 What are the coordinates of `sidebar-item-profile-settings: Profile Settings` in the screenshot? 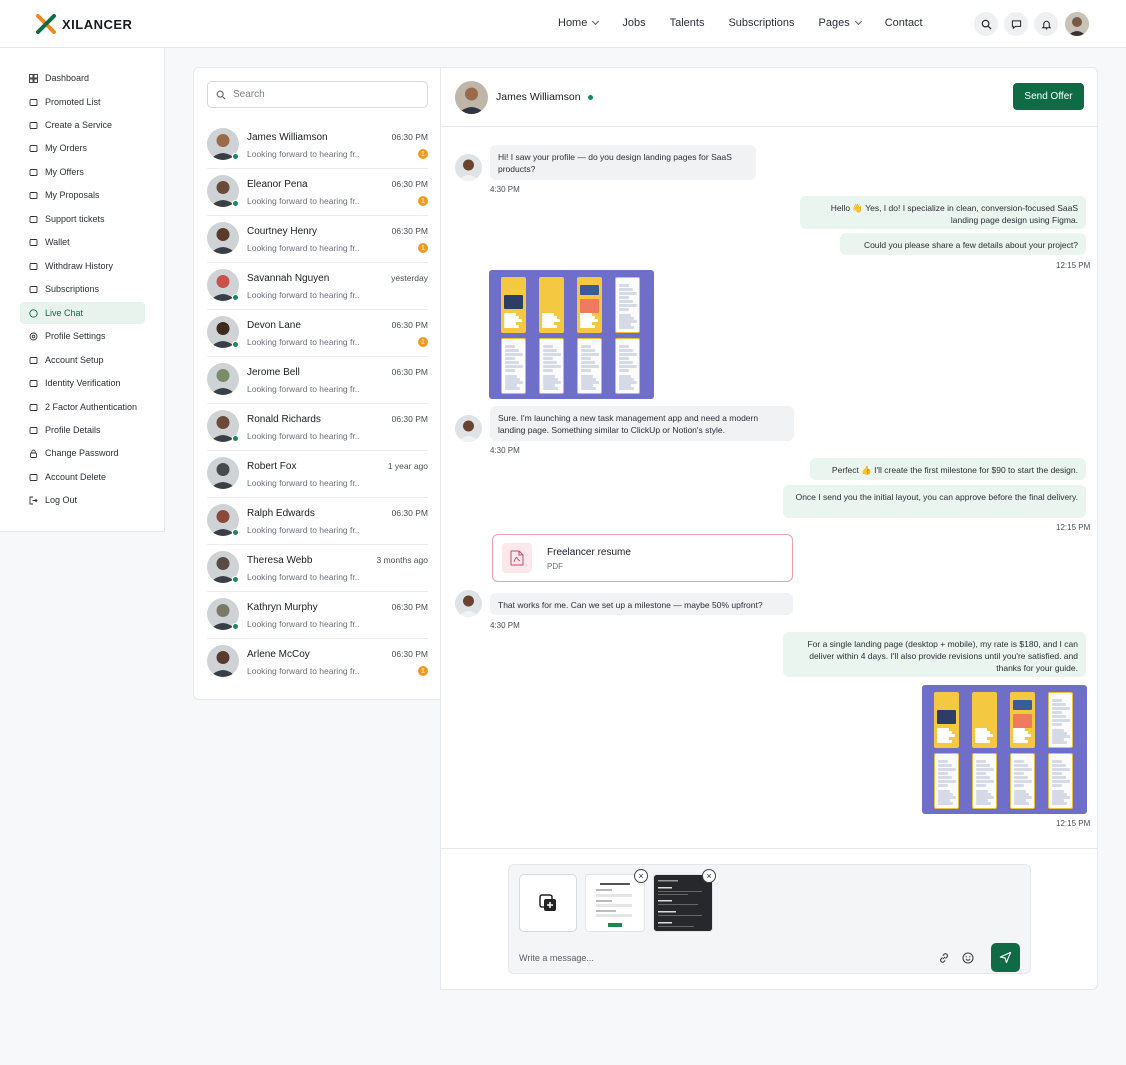 It's located at (82, 336).